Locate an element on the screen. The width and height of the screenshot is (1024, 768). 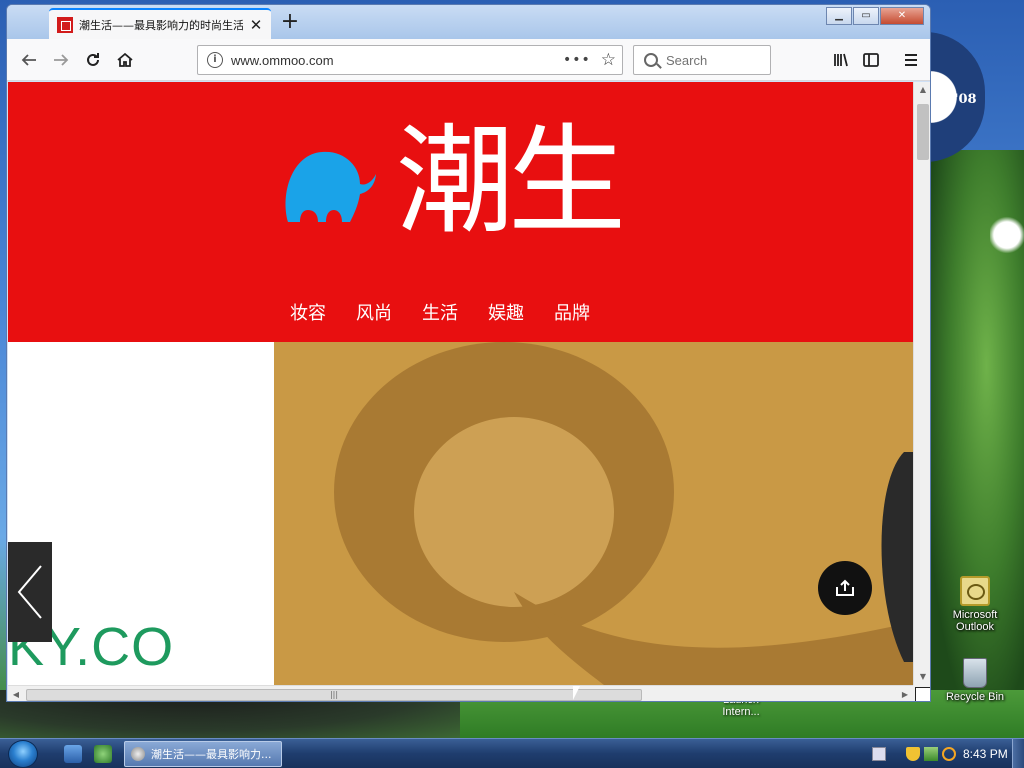
share-button is located at coordinates (845, 588).